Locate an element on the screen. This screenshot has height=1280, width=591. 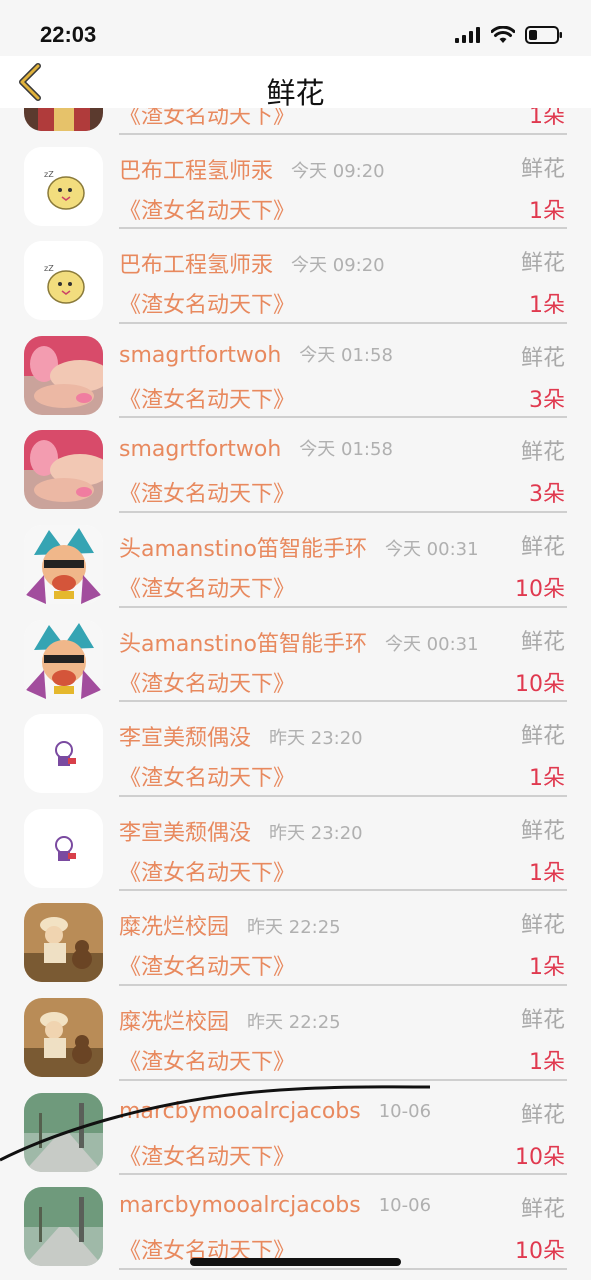
nav-bar: 鲜花 is located at coordinates (295, 83).